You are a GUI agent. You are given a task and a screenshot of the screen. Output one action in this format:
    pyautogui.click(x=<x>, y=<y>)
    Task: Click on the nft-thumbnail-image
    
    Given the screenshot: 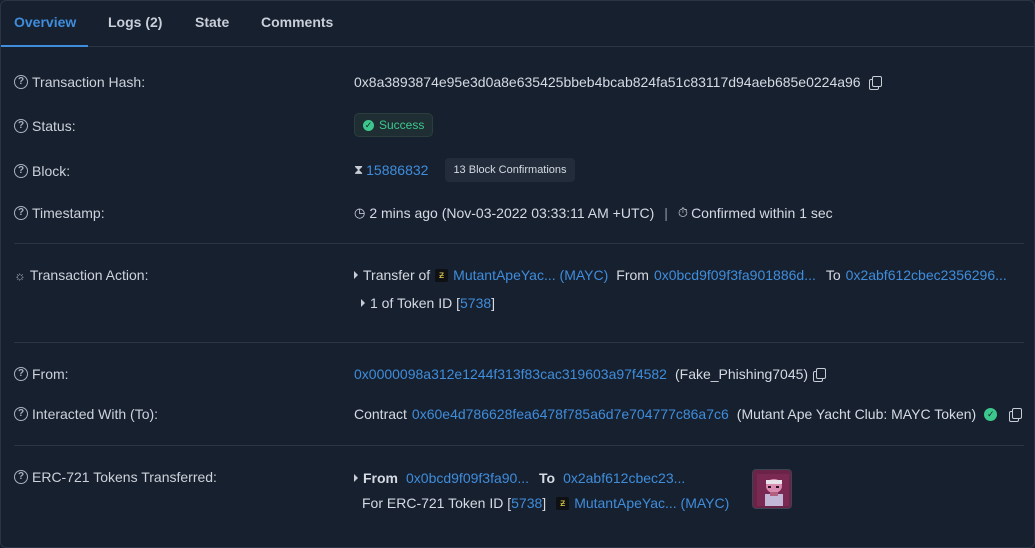 What is the action you would take?
    pyautogui.click(x=772, y=489)
    